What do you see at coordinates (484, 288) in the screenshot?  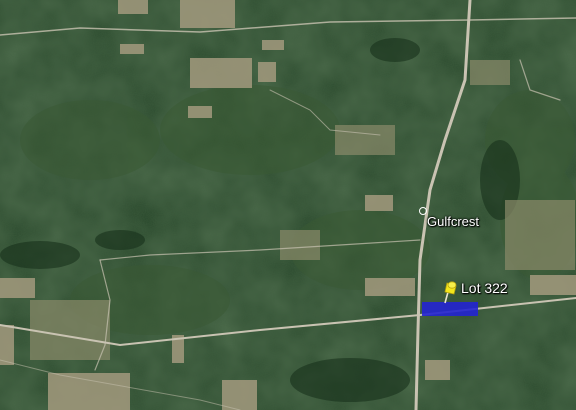 I see `lot-label: Lot 322` at bounding box center [484, 288].